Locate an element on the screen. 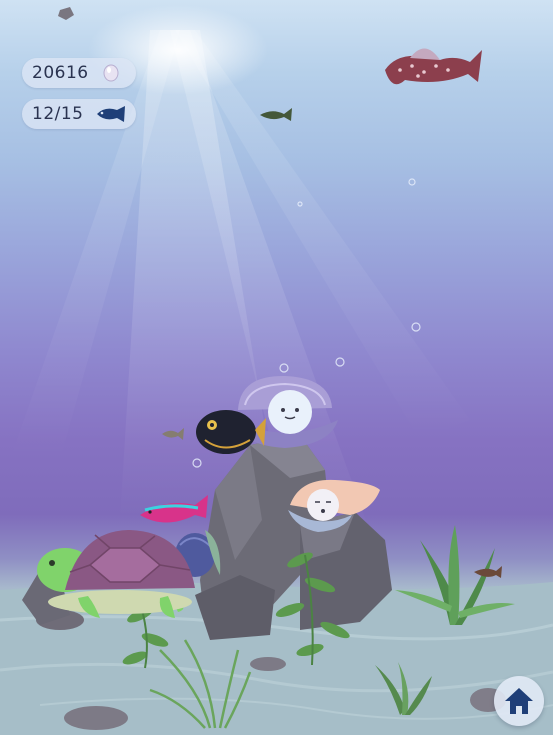 This screenshot has width=553, height=735. fish-capacity-counter: 12/15 is located at coordinates (79, 114).